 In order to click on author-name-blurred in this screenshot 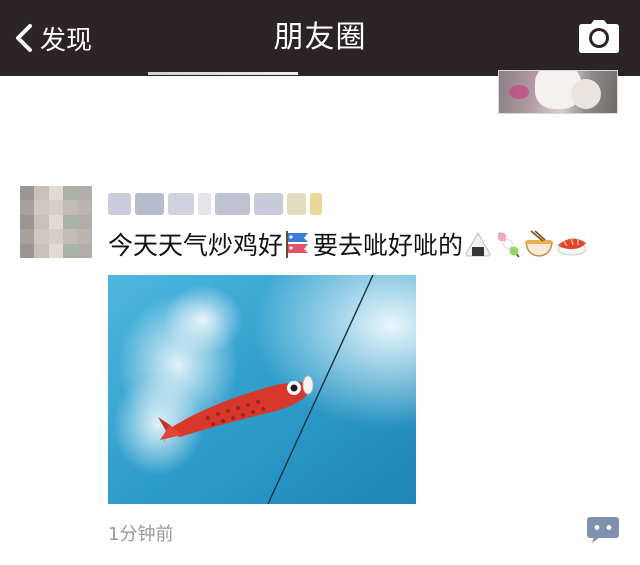, I will do `click(215, 204)`.